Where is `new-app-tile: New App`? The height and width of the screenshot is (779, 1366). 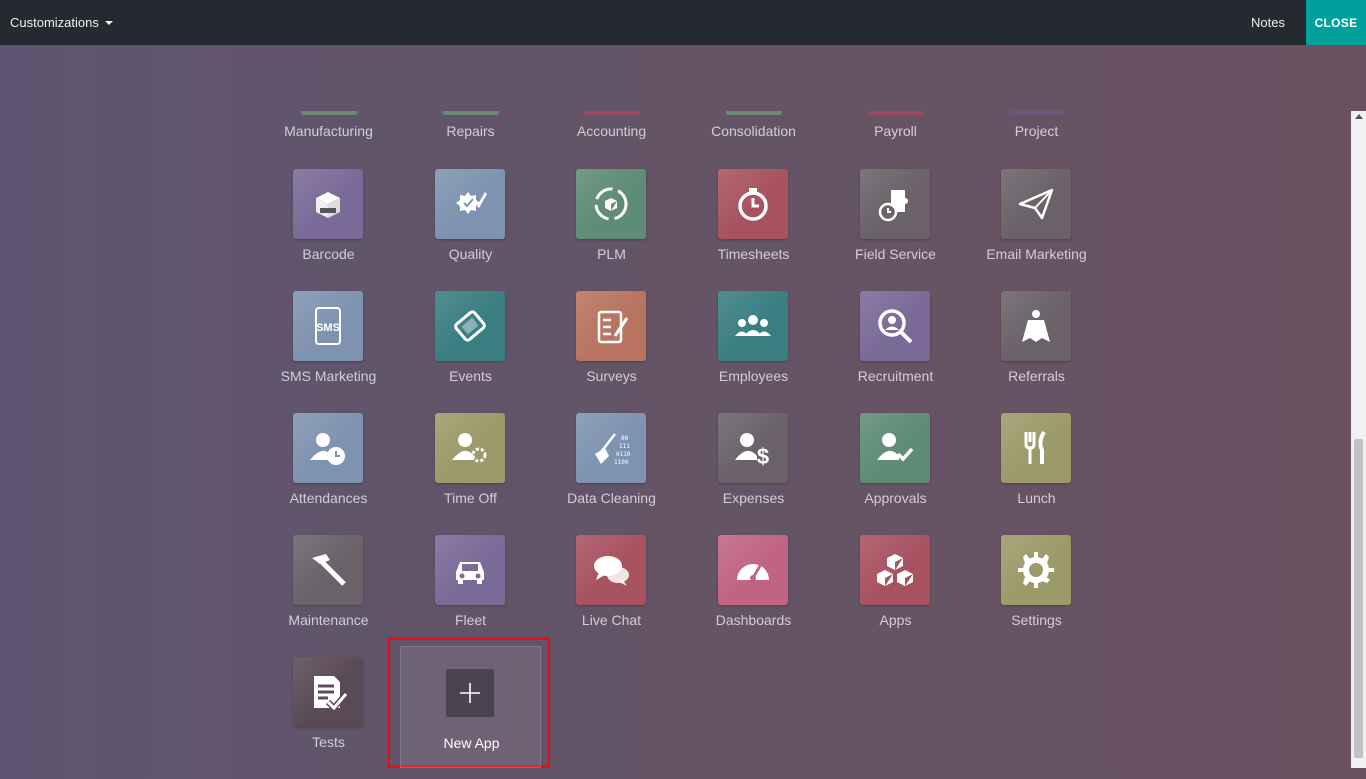
new-app-tile: New App is located at coordinates (470, 707).